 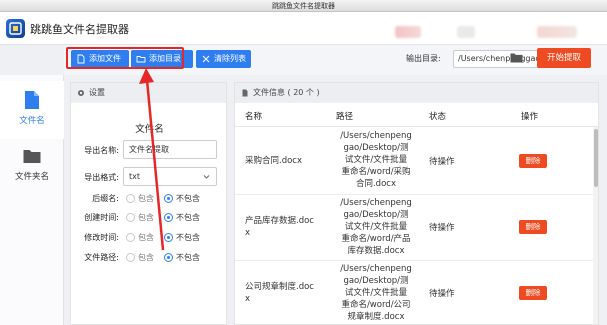 What do you see at coordinates (303, 6) in the screenshot?
I see `window-title: 跳跳鱼文件名提取器` at bounding box center [303, 6].